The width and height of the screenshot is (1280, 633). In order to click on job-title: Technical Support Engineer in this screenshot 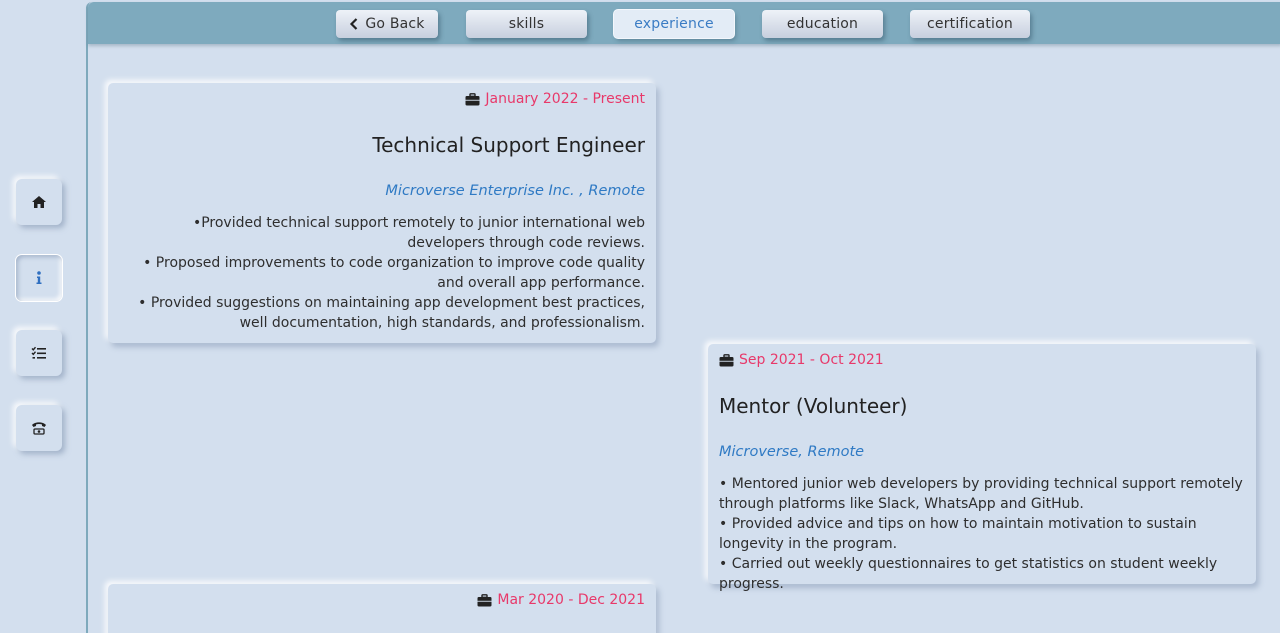, I will do `click(508, 145)`.